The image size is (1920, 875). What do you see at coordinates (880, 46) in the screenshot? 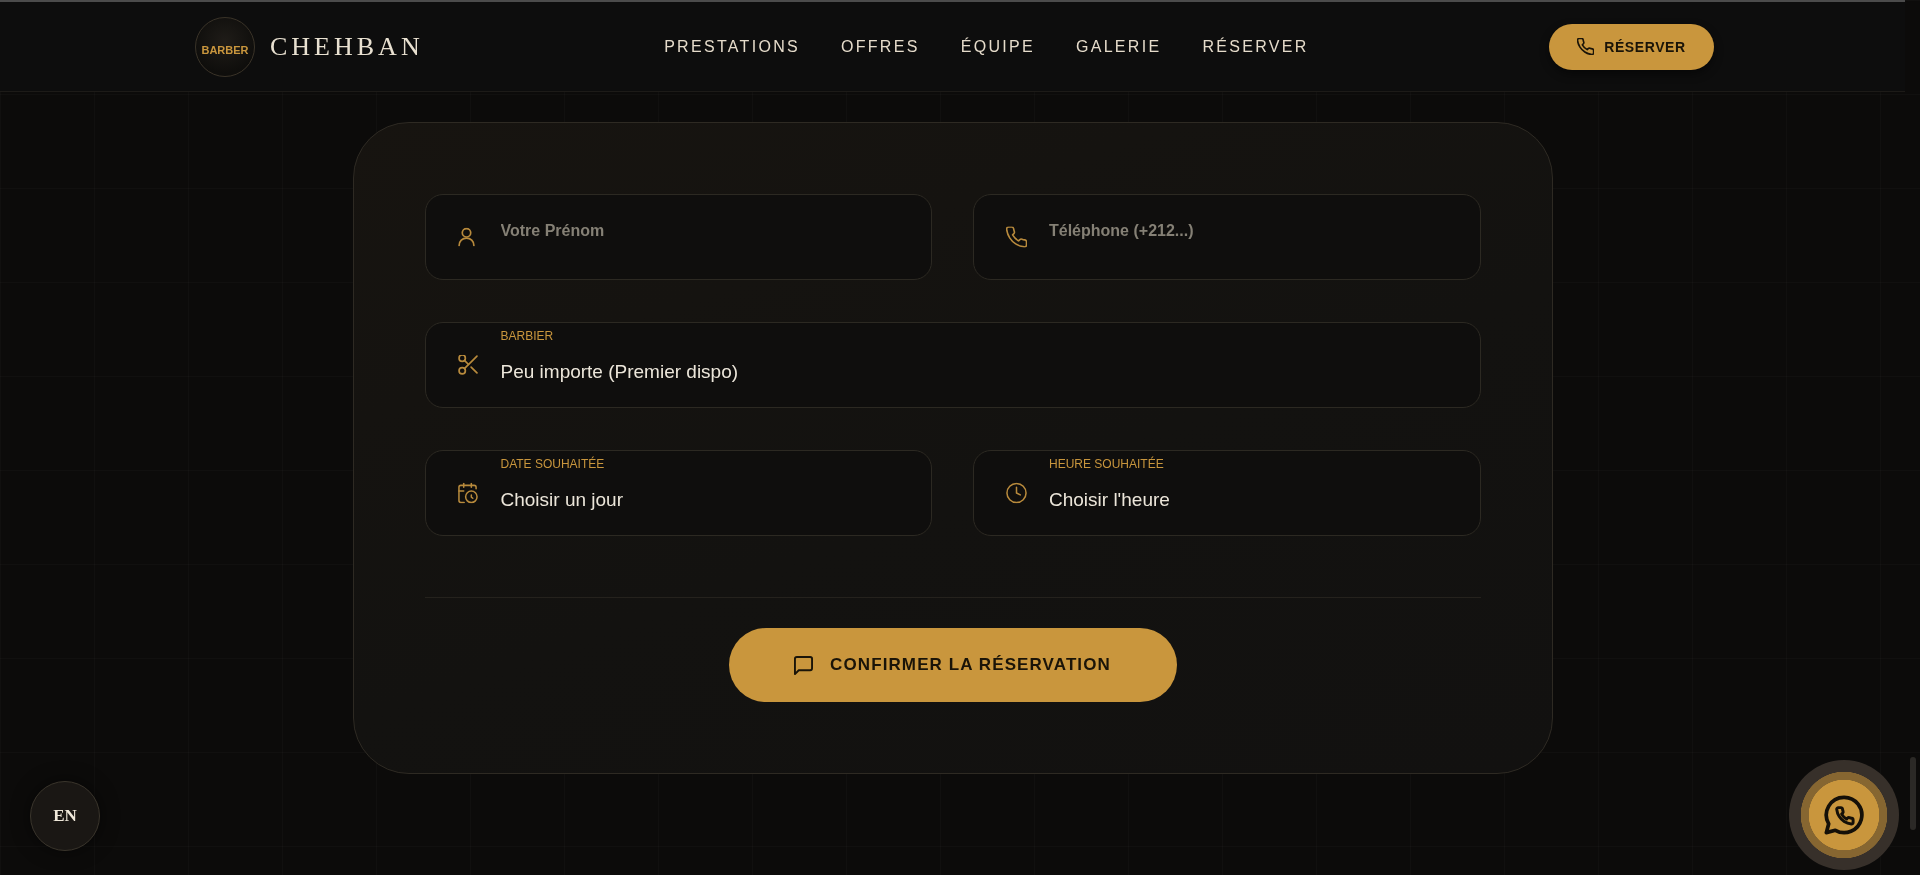
I see `nav-link: OFFRES` at bounding box center [880, 46].